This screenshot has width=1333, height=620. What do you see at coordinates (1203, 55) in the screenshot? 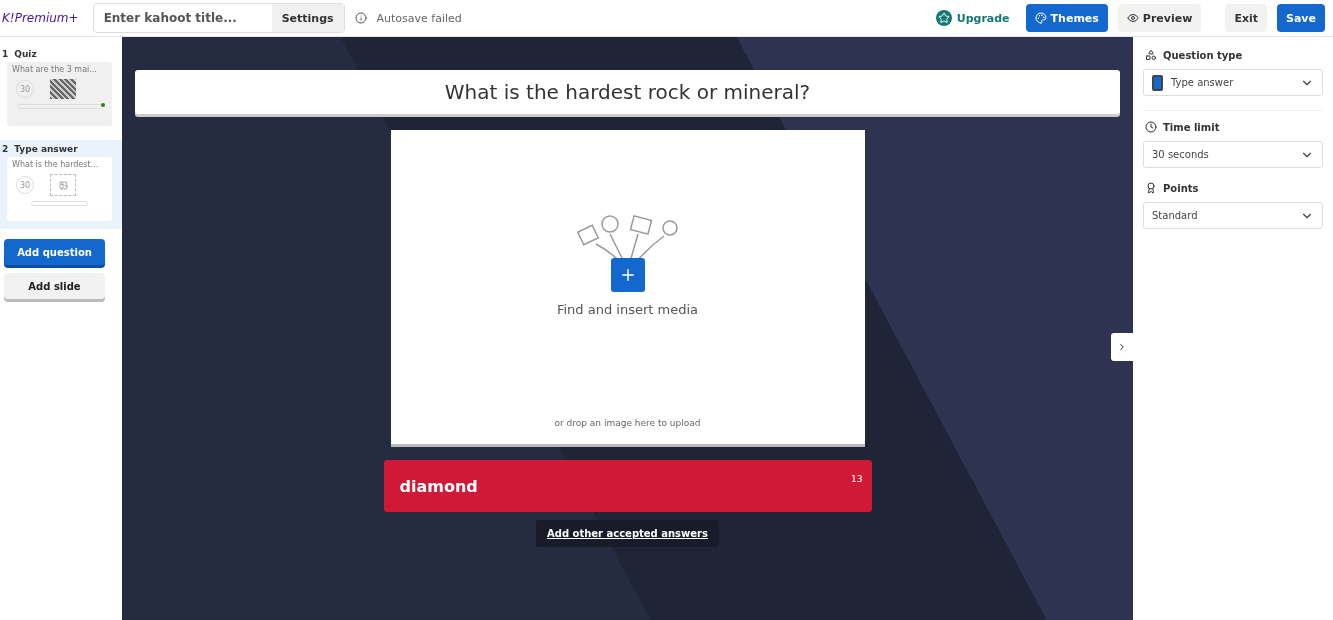
I see `setting-label: Question type` at bounding box center [1203, 55].